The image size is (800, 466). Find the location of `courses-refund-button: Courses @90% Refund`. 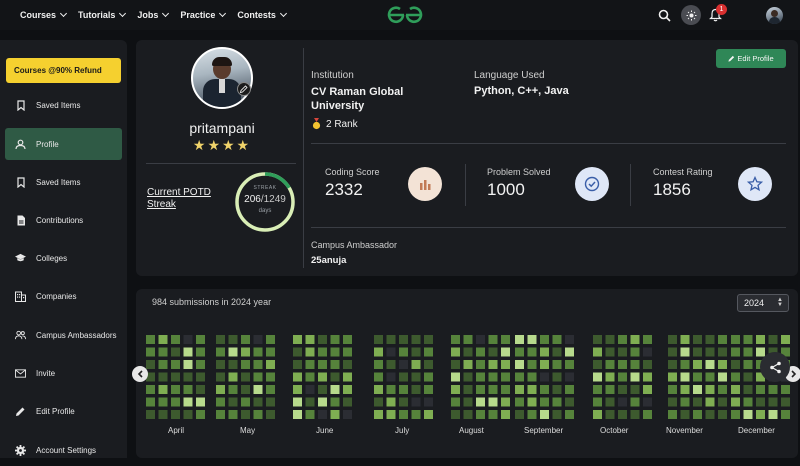

courses-refund-button: Courses @90% Refund is located at coordinates (63, 70).